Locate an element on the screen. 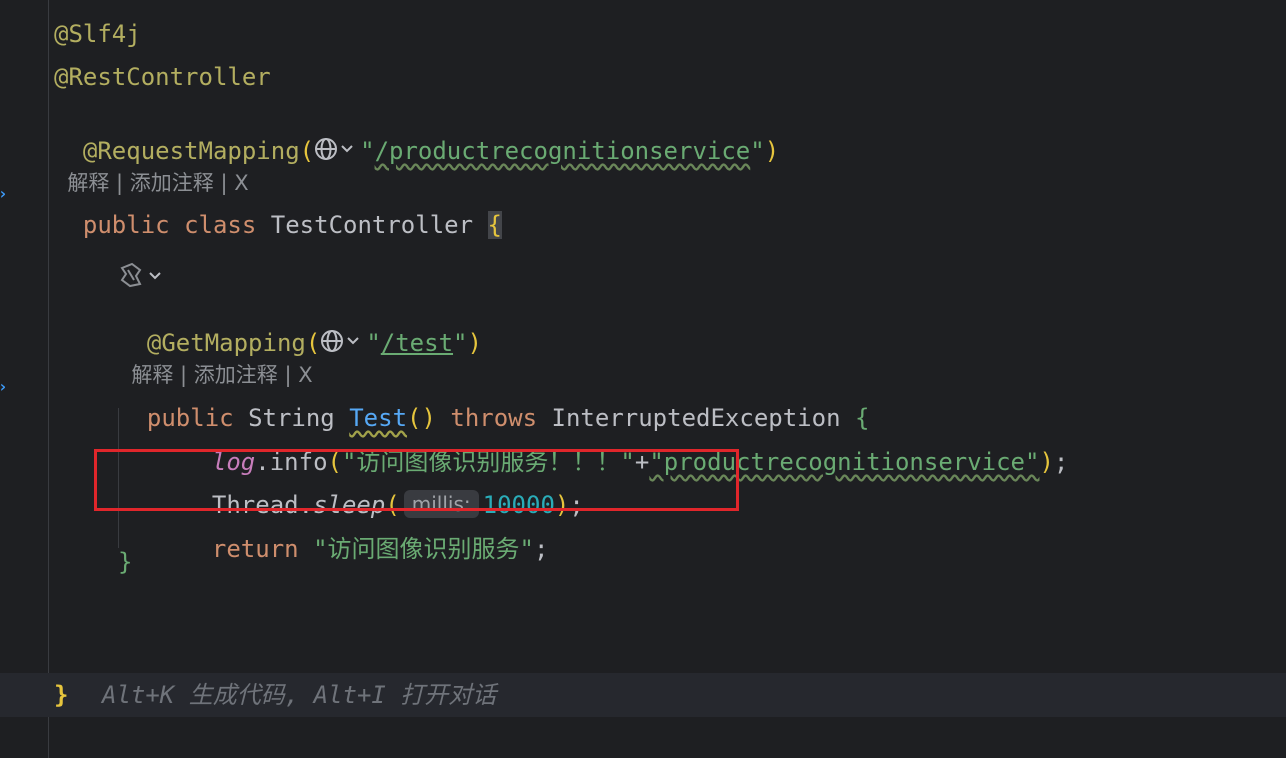  spring-bean-icon is located at coordinates (143, 275).